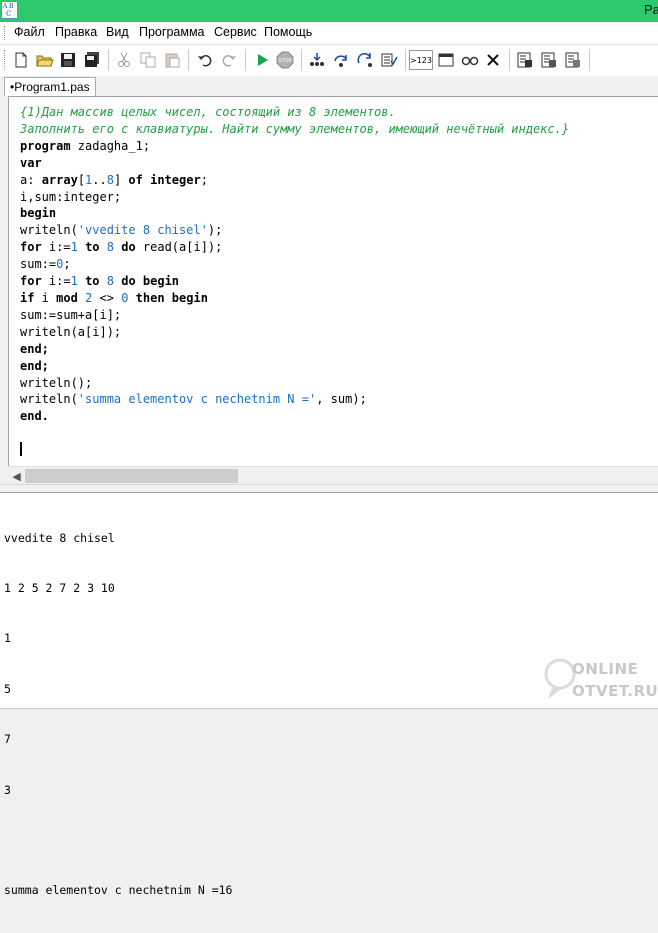 Image resolution: width=658 pixels, height=933 pixels. I want to click on code-line-19: end., so click(34, 416).